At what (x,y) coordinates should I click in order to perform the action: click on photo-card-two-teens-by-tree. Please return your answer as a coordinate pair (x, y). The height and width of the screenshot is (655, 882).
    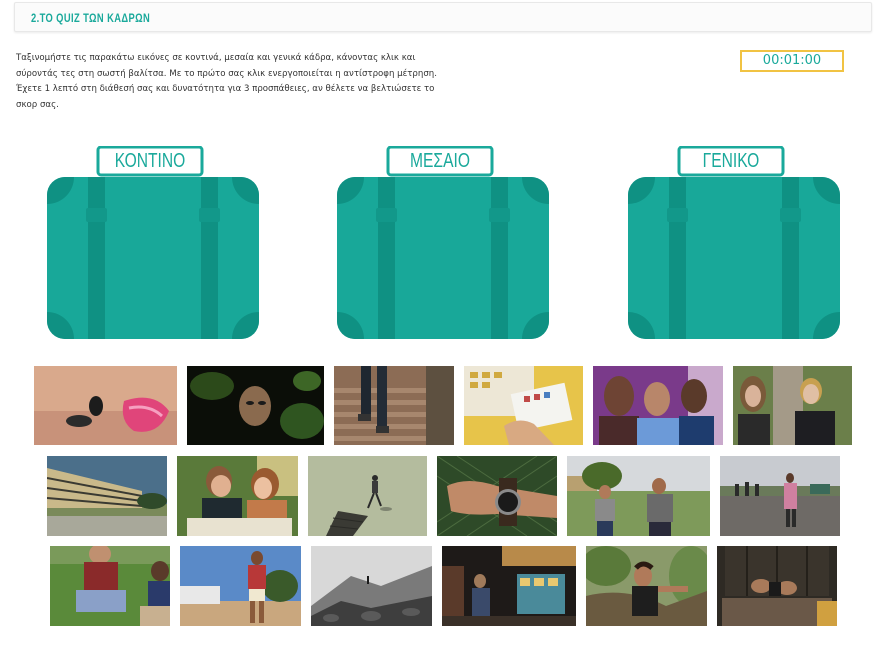
    Looking at the image, I should click on (792, 405).